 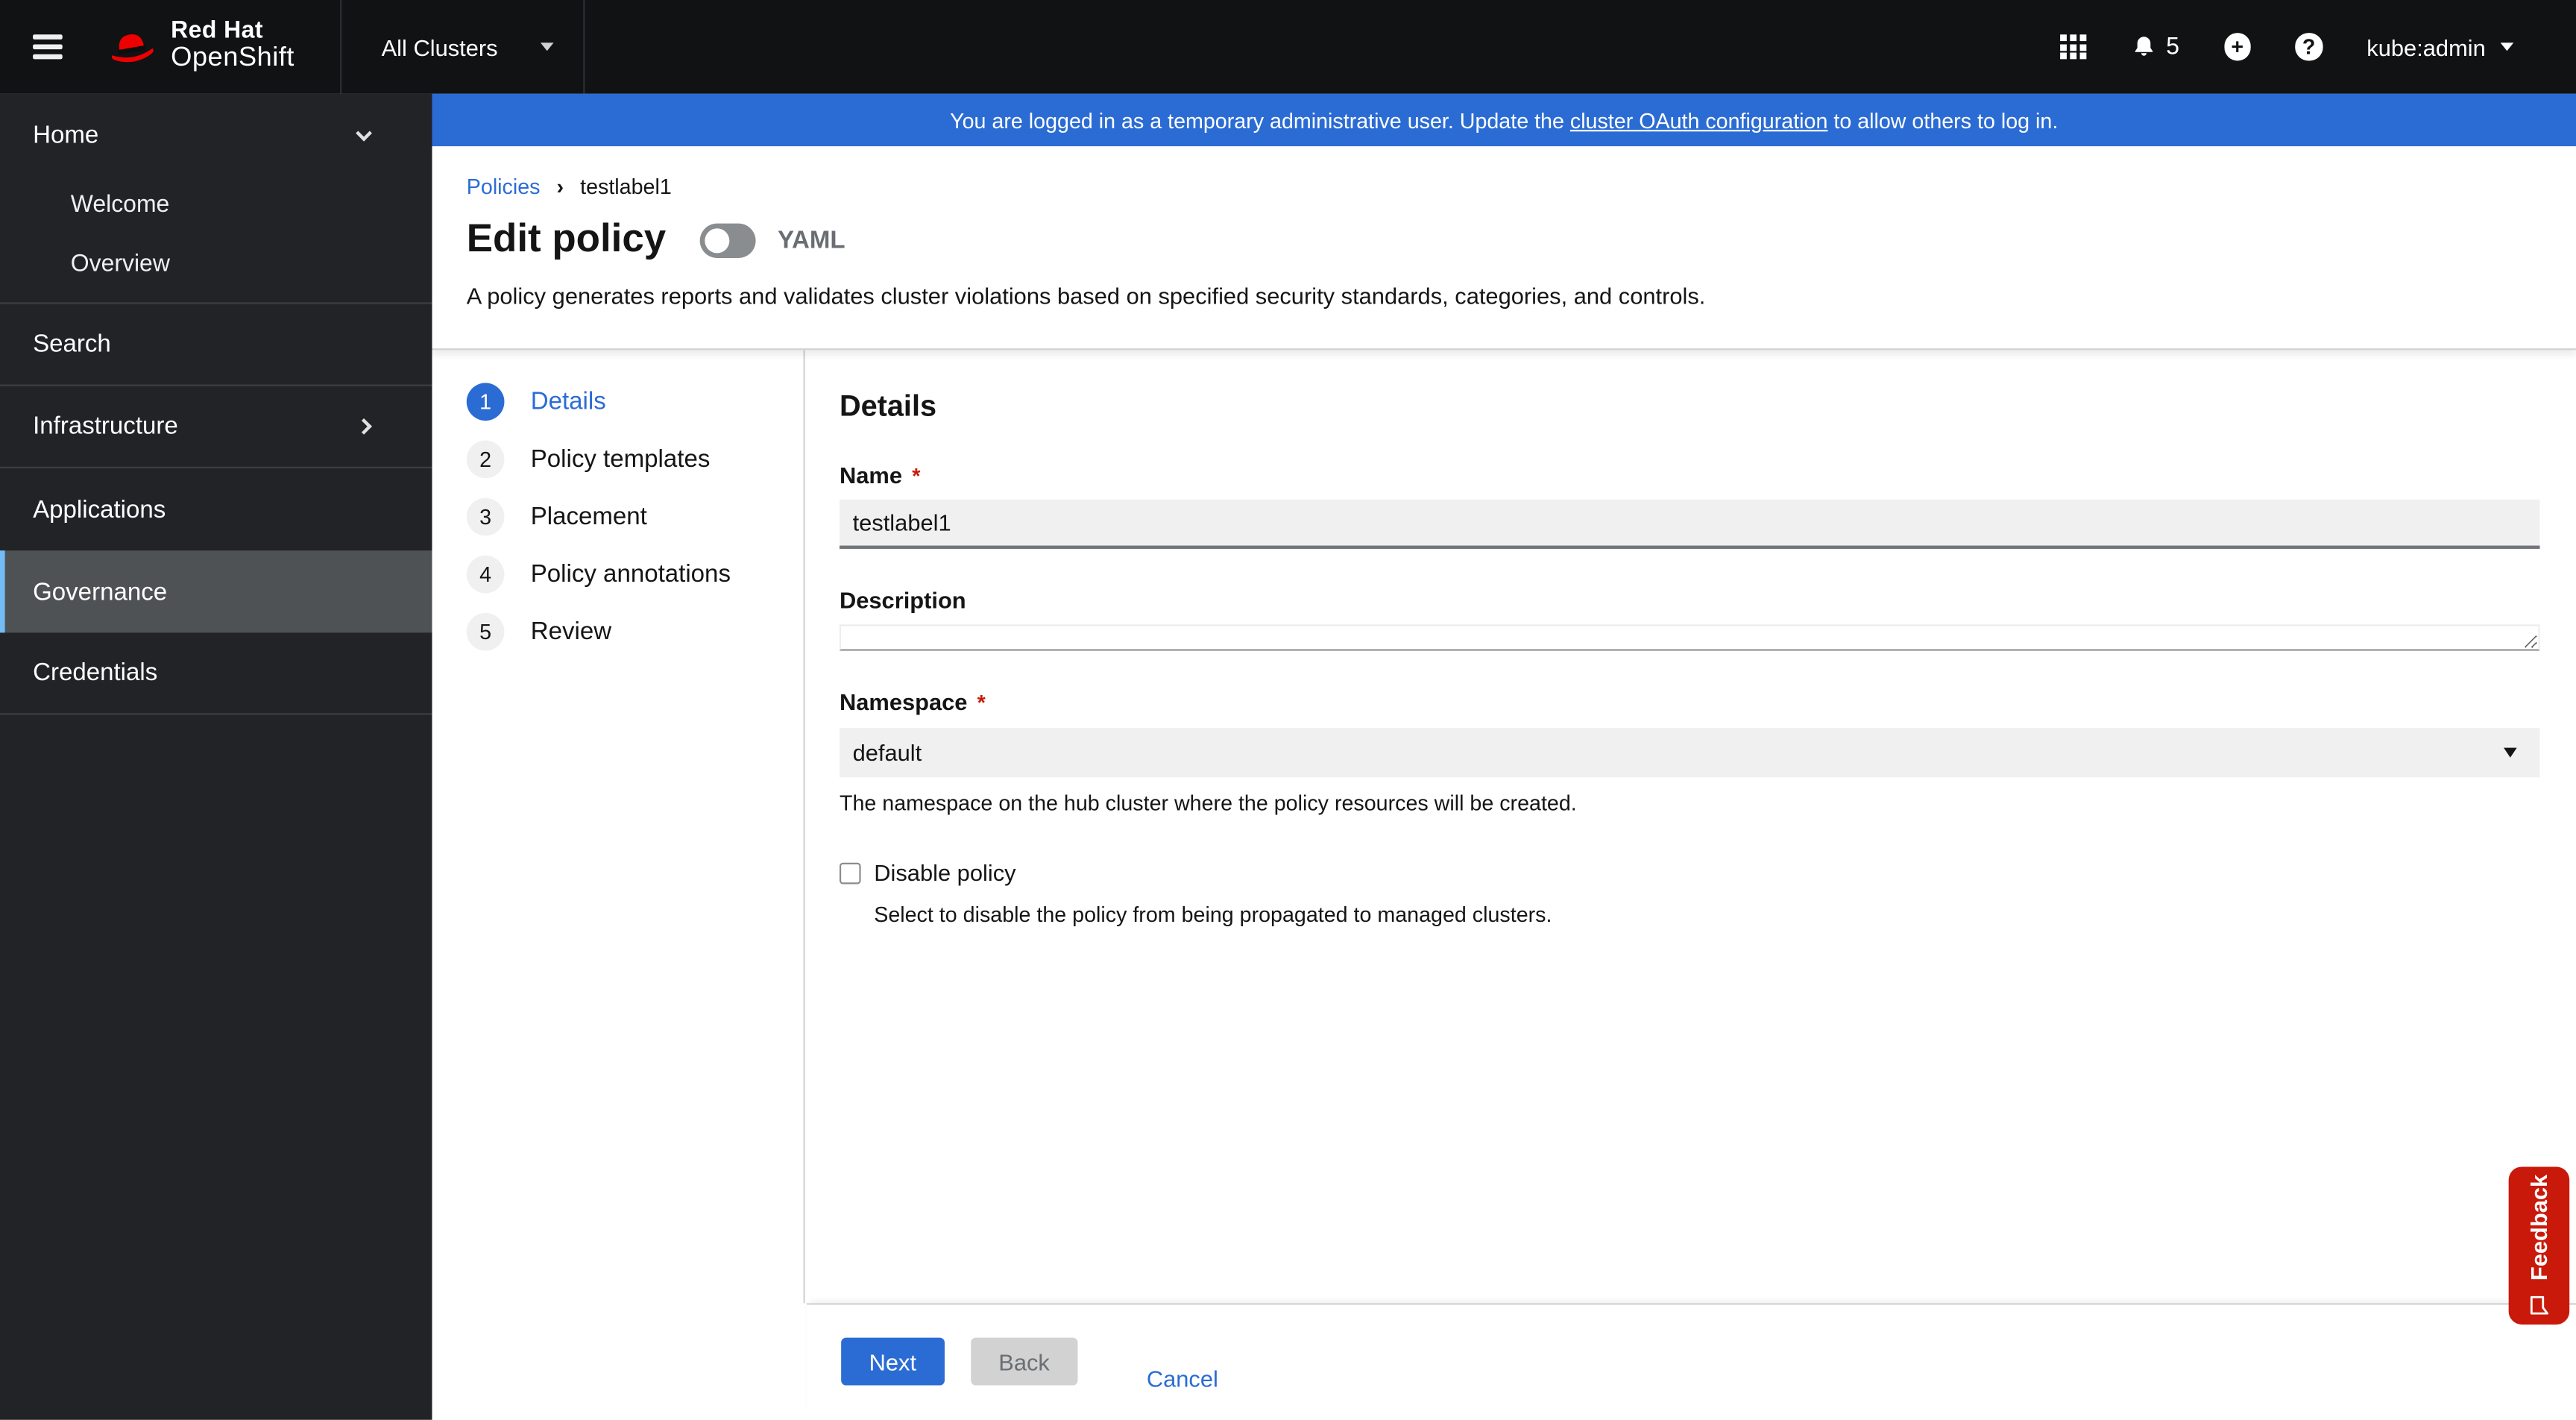 I want to click on redhat-fedora-icon, so click(x=132, y=49).